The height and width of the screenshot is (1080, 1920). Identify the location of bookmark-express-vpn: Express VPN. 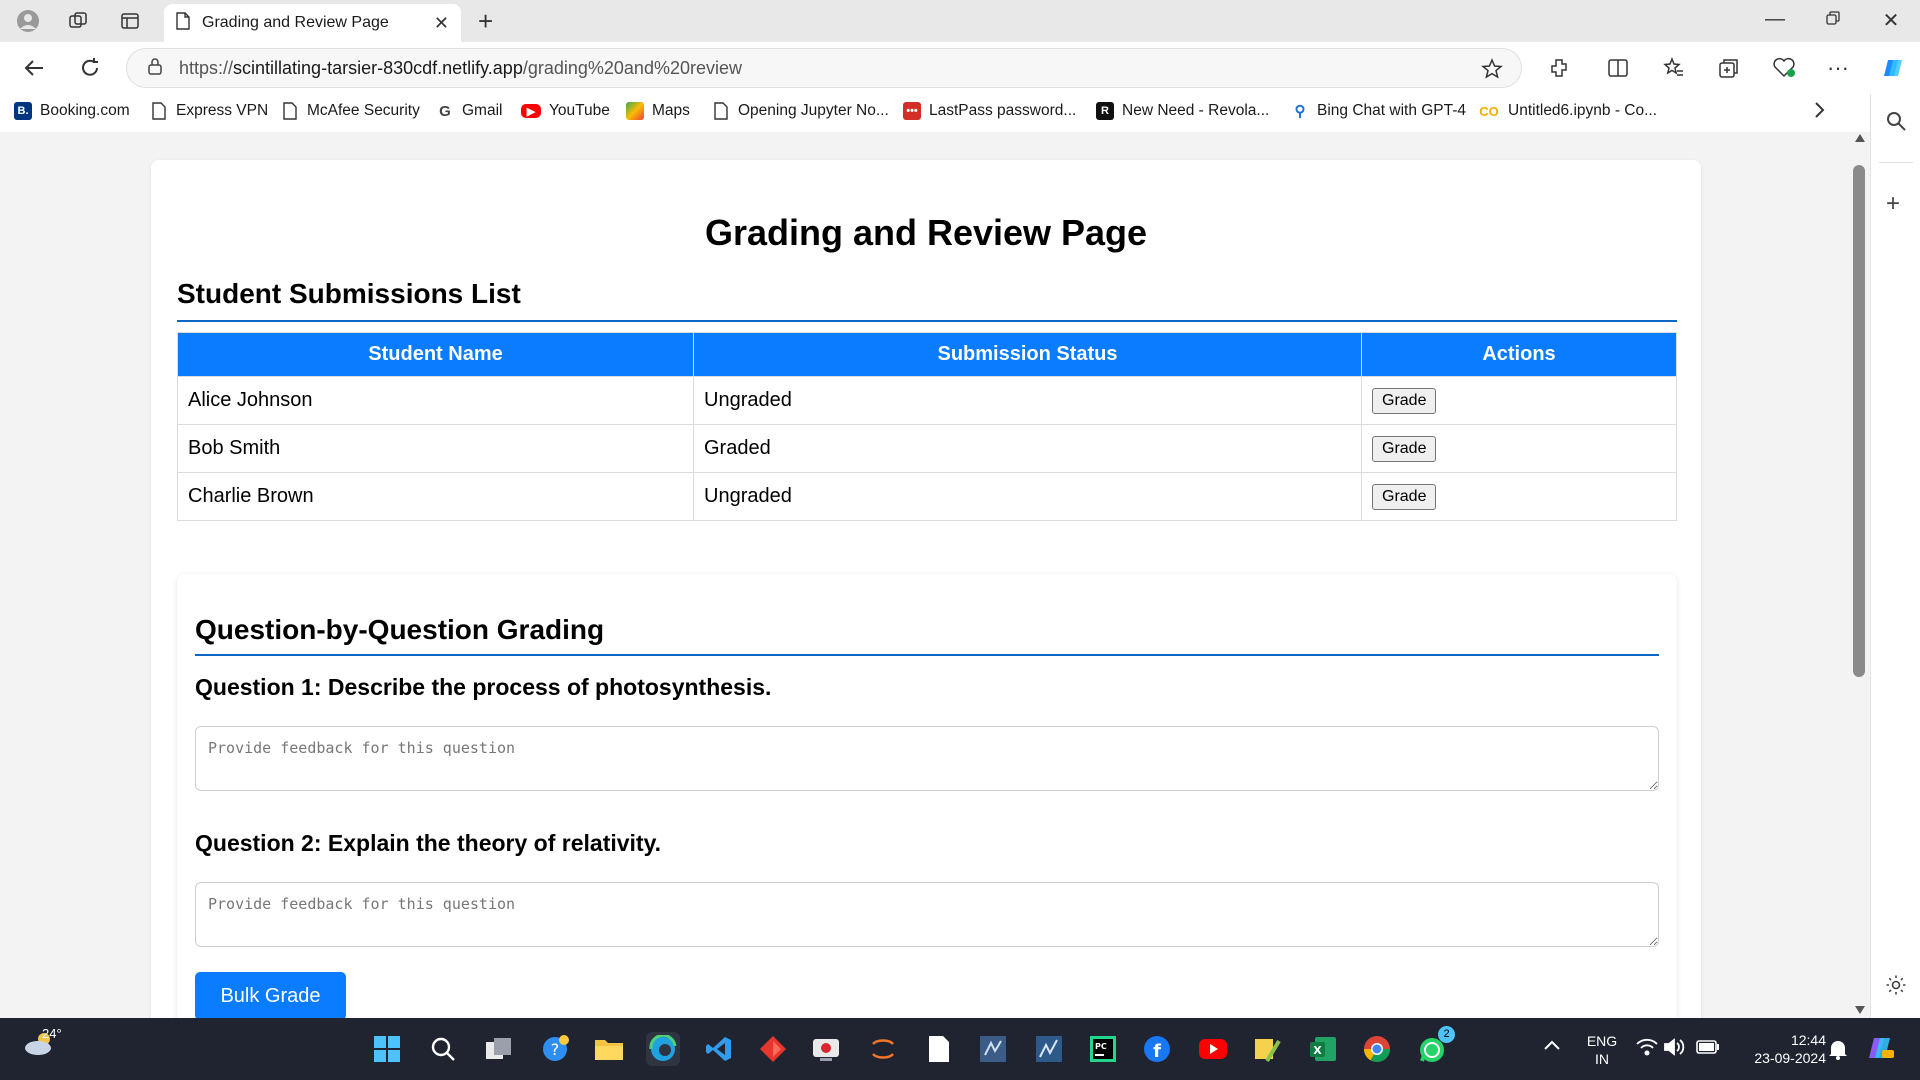
(209, 111).